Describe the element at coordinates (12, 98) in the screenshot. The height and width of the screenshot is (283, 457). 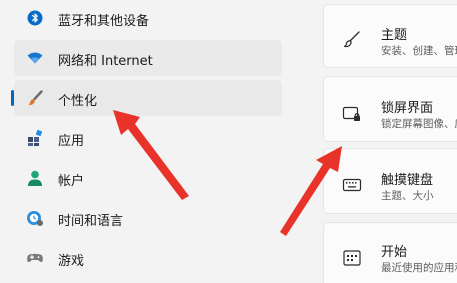
I see `selection-indicator` at that location.